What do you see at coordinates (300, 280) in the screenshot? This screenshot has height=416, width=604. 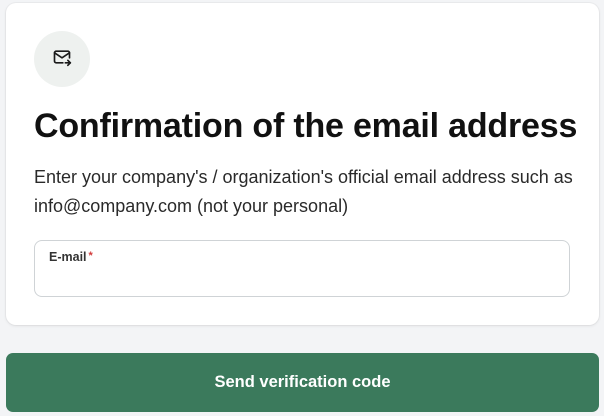 I see `email-input` at bounding box center [300, 280].